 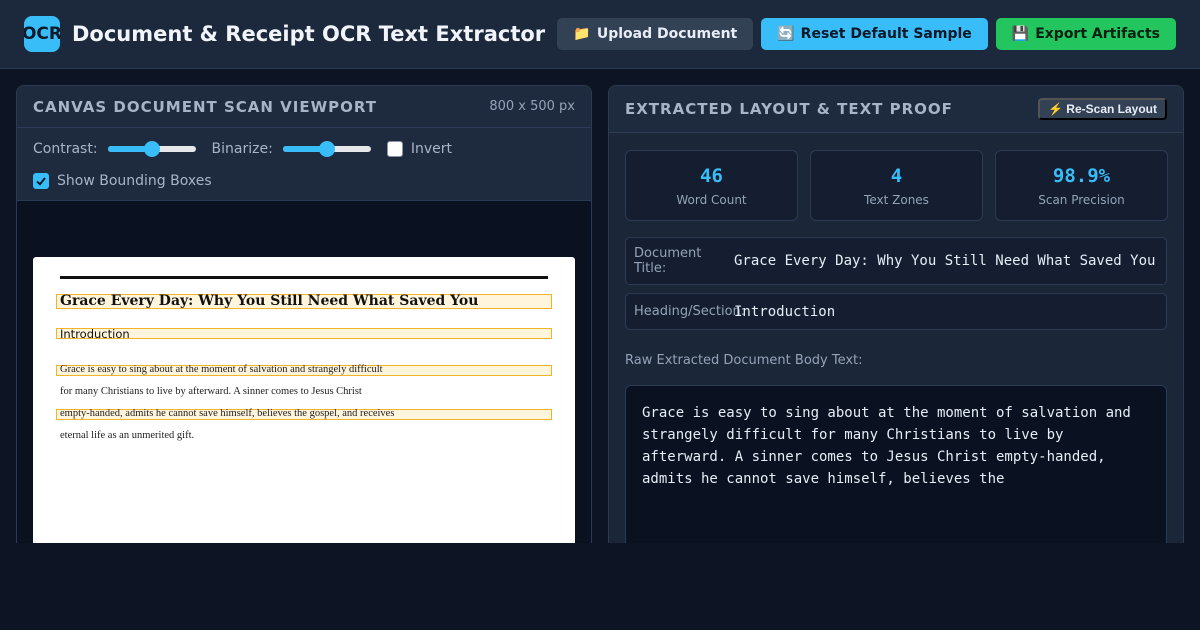 What do you see at coordinates (394, 149) in the screenshot?
I see `invert-checkbox` at bounding box center [394, 149].